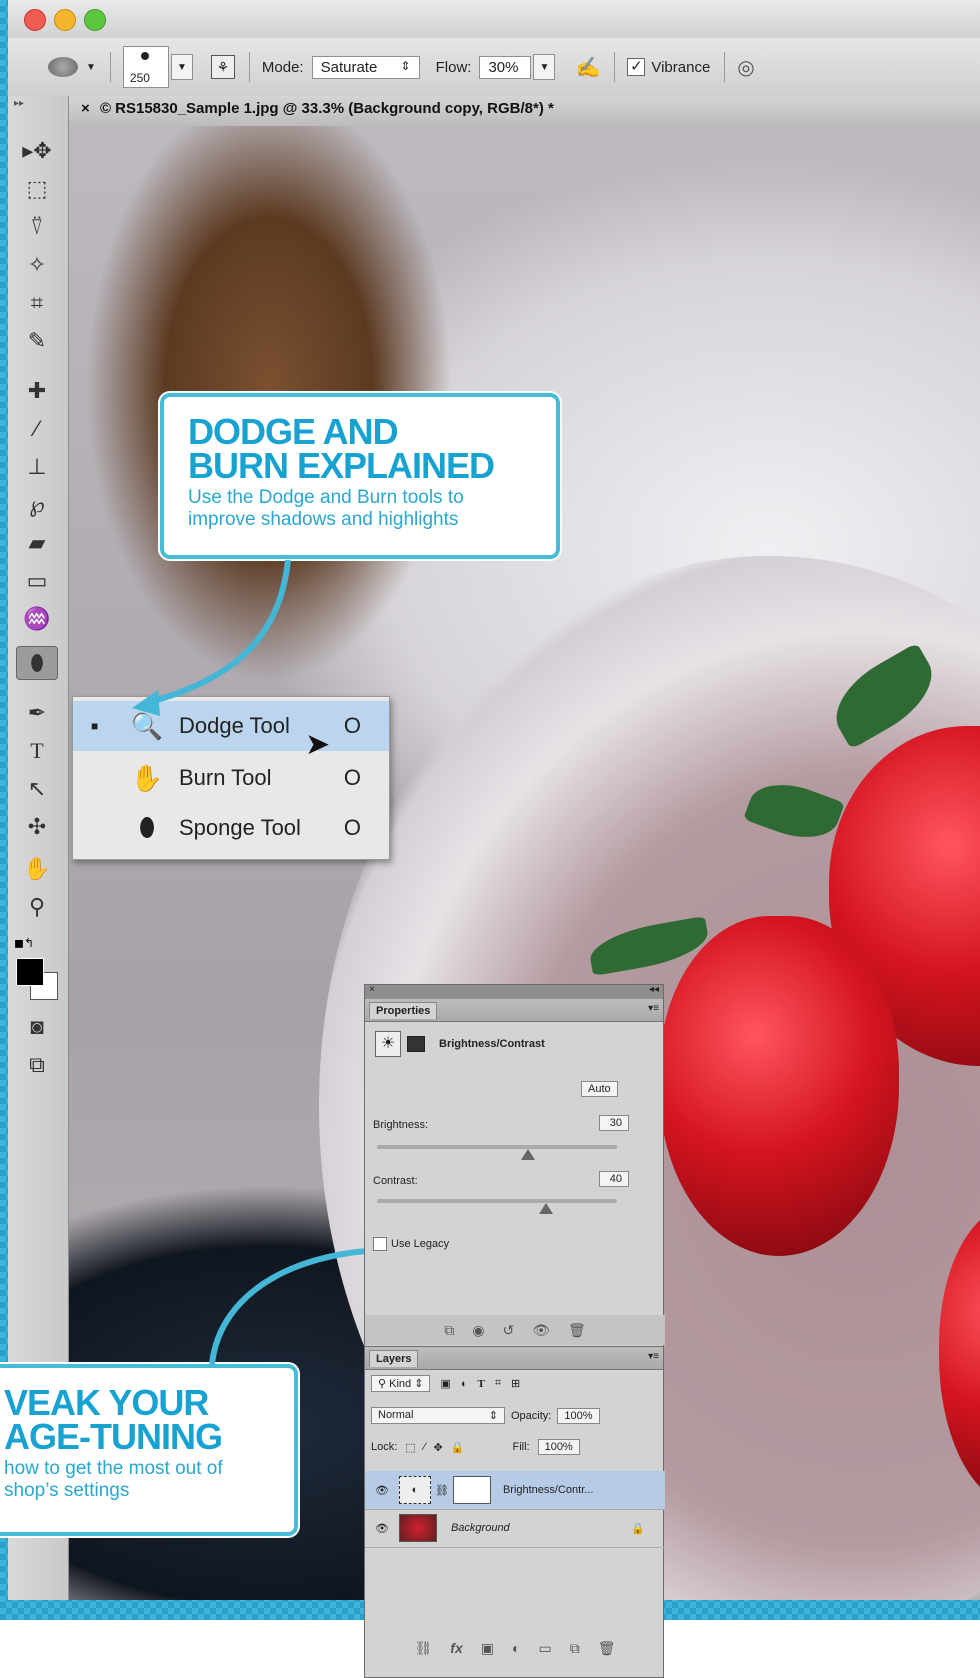  I want to click on eyedropper-tool-icon: ✎, so click(37, 341).